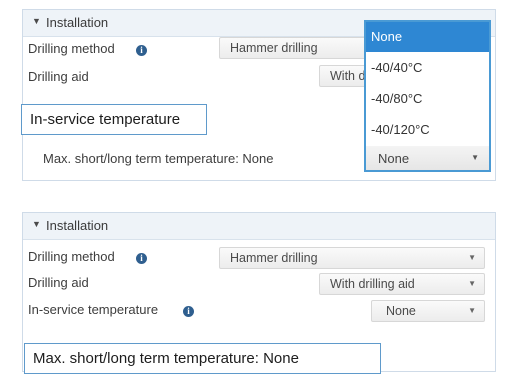  Describe the element at coordinates (352, 258) in the screenshot. I see `drilling-method-select: Hammer drilling ▼` at that location.